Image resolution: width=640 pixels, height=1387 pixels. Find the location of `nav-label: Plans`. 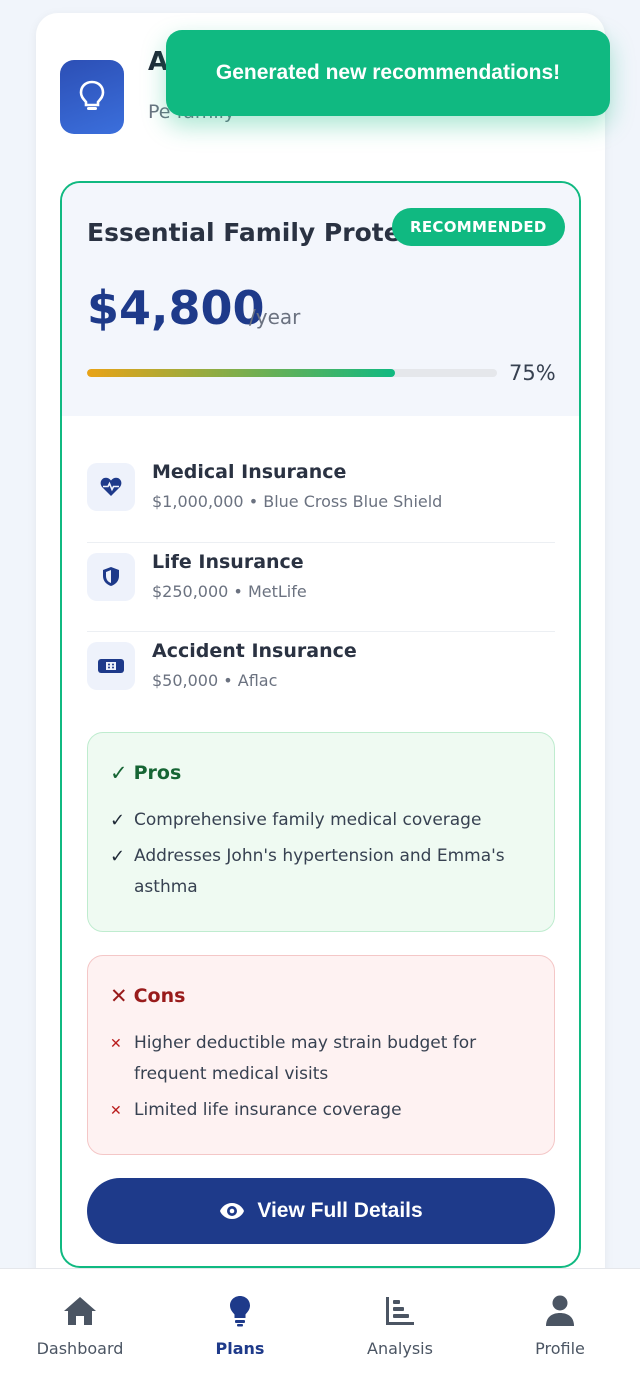

nav-label: Plans is located at coordinates (240, 1348).